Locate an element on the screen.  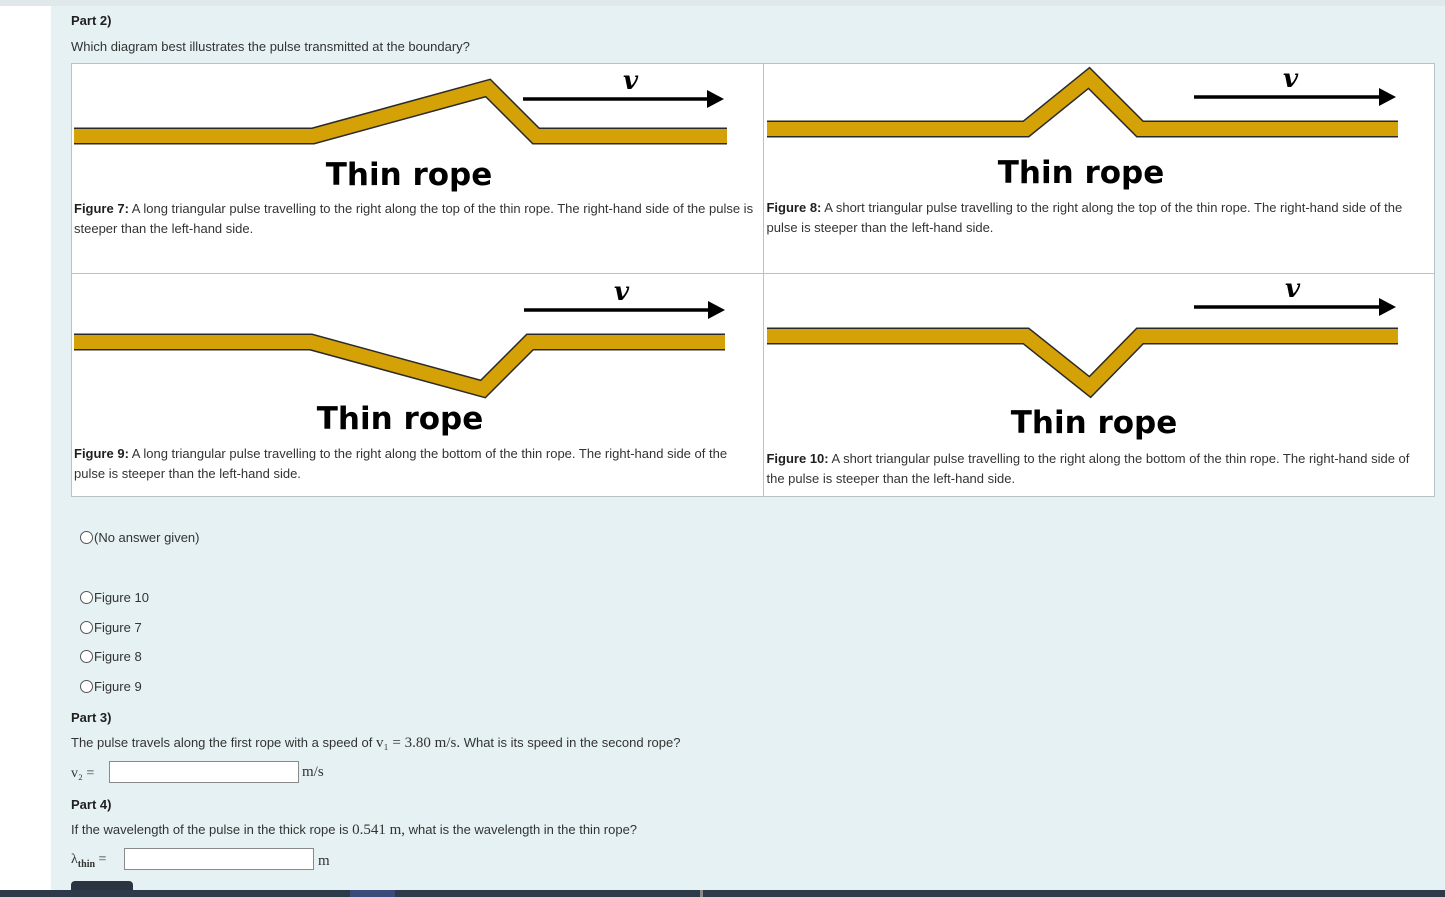
option-label: Figure 10 is located at coordinates (121, 597).